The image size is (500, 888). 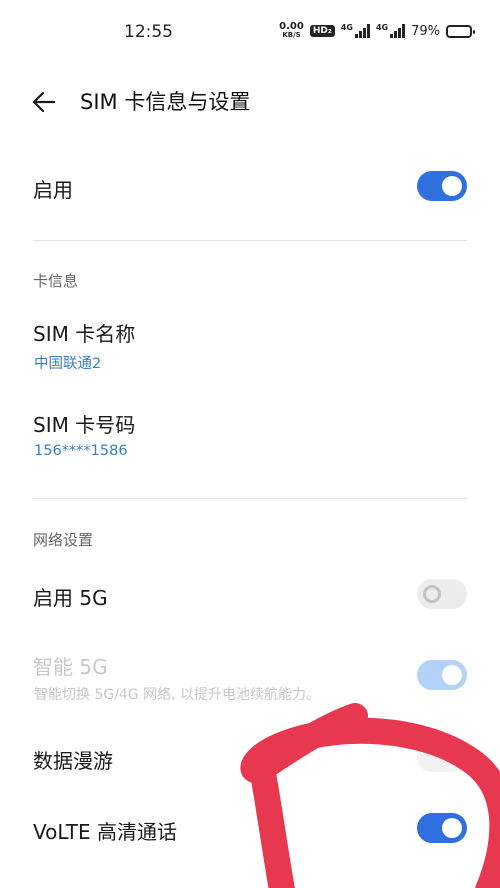 What do you see at coordinates (68, 364) in the screenshot?
I see `sim-name-value: 中国联通2` at bounding box center [68, 364].